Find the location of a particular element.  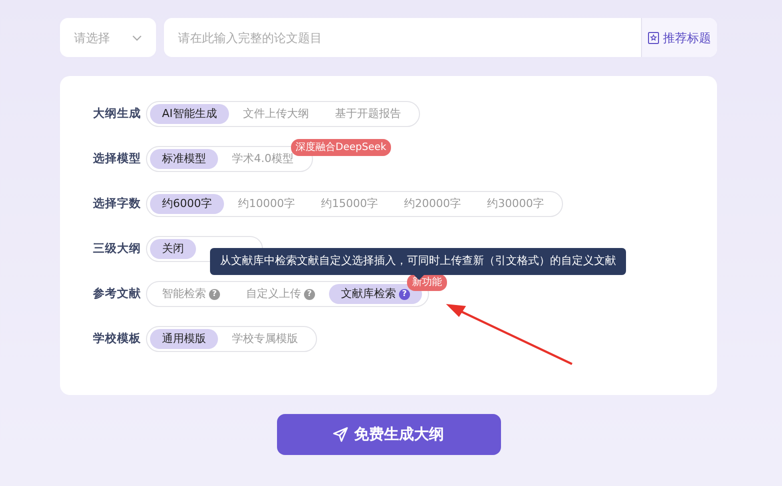

setting-label: 选择模型 is located at coordinates (117, 159).